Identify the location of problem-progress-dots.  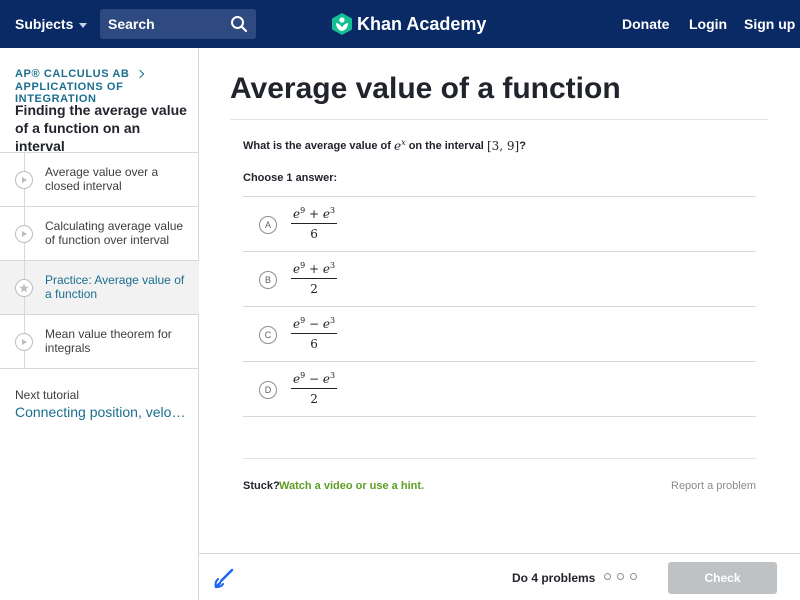
(620, 576).